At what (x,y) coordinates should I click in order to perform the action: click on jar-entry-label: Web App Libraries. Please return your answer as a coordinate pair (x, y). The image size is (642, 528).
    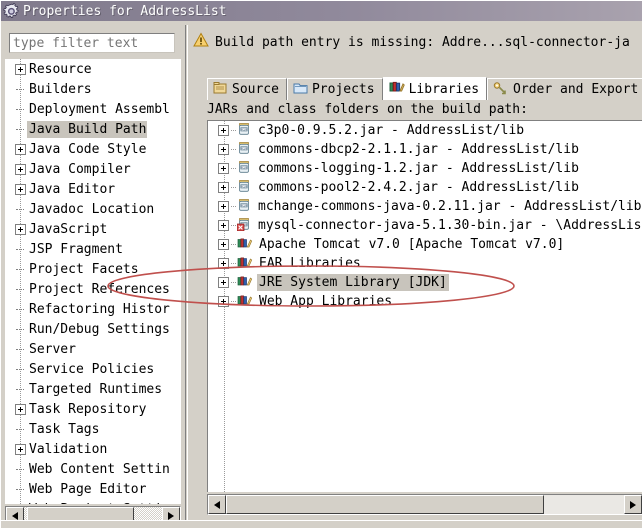
    Looking at the image, I should click on (326, 301).